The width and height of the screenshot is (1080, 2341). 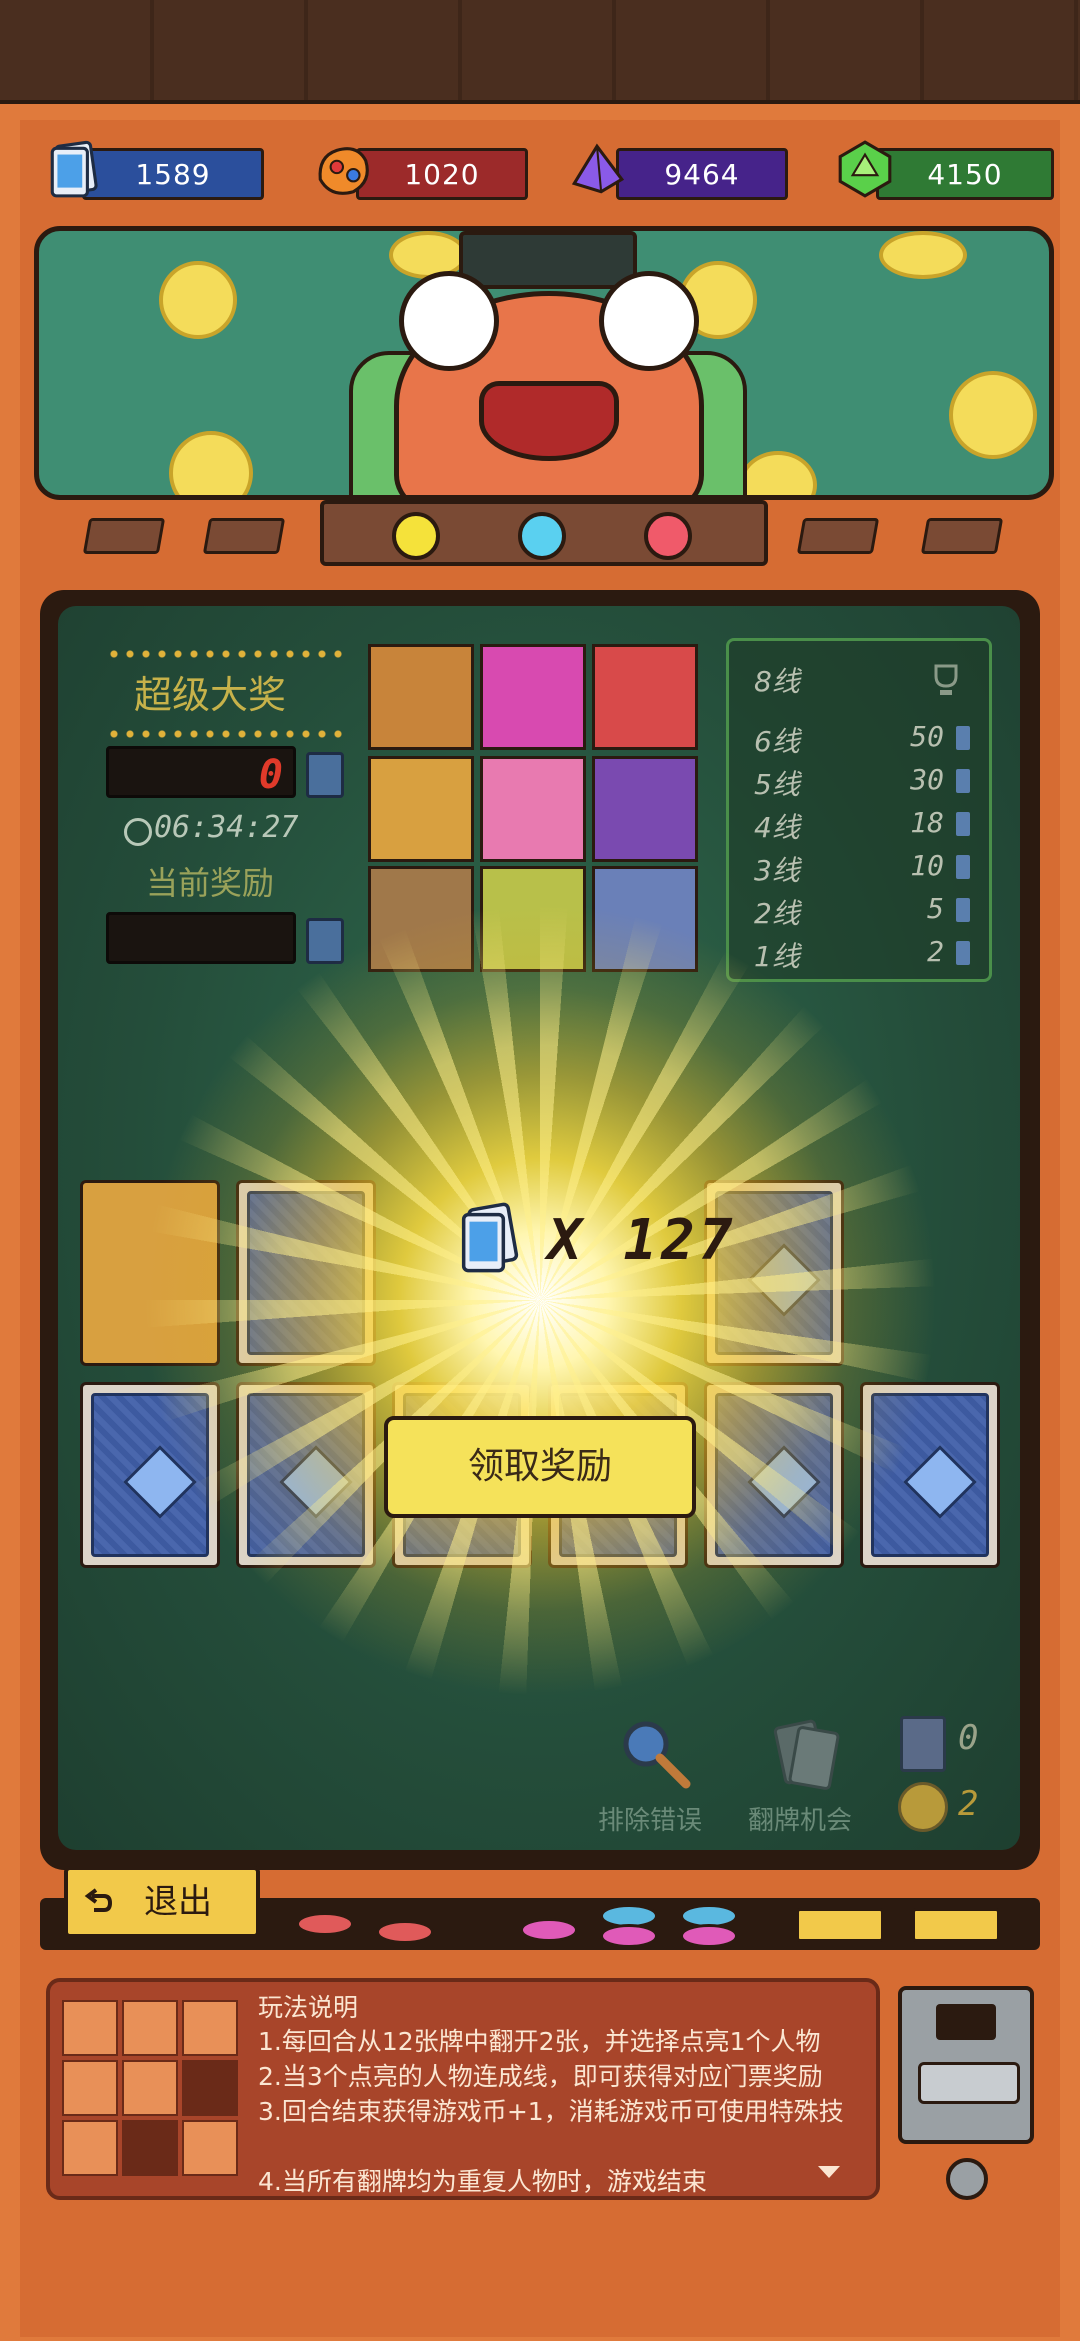 What do you see at coordinates (967, 2179) in the screenshot?
I see `keyhole-icon` at bounding box center [967, 2179].